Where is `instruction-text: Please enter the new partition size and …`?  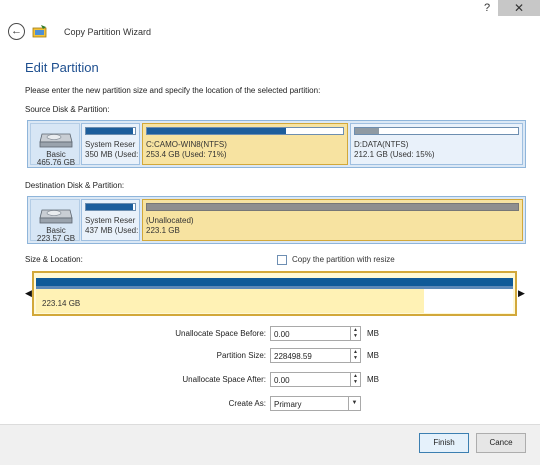
instruction-text: Please enter the new partition size and … is located at coordinates (173, 90).